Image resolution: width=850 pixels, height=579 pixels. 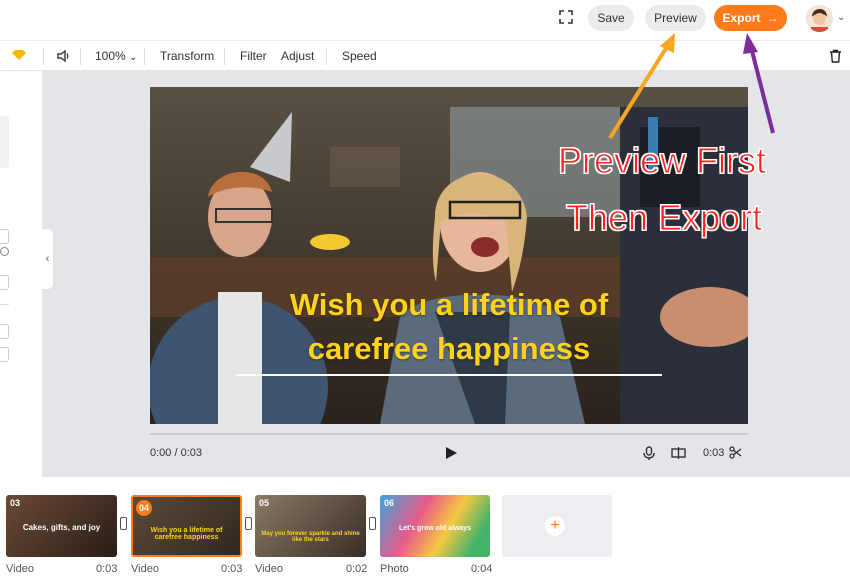 What do you see at coordinates (4, 304) in the screenshot?
I see `divider` at bounding box center [4, 304].